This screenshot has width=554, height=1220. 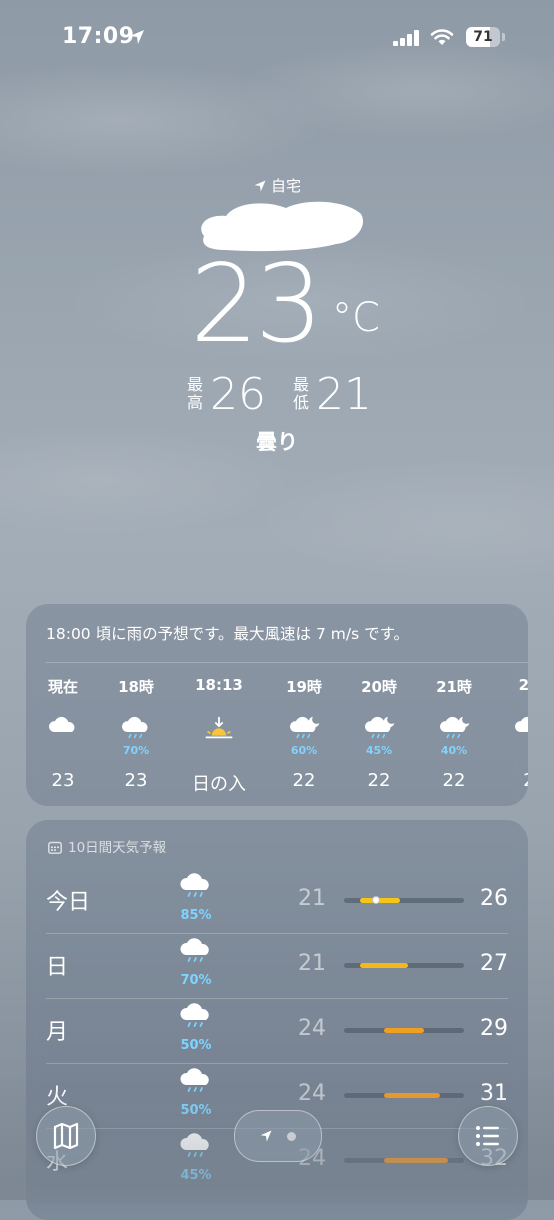 What do you see at coordinates (277, 1030) in the screenshot?
I see `daily-row: 月 50% 24 29` at bounding box center [277, 1030].